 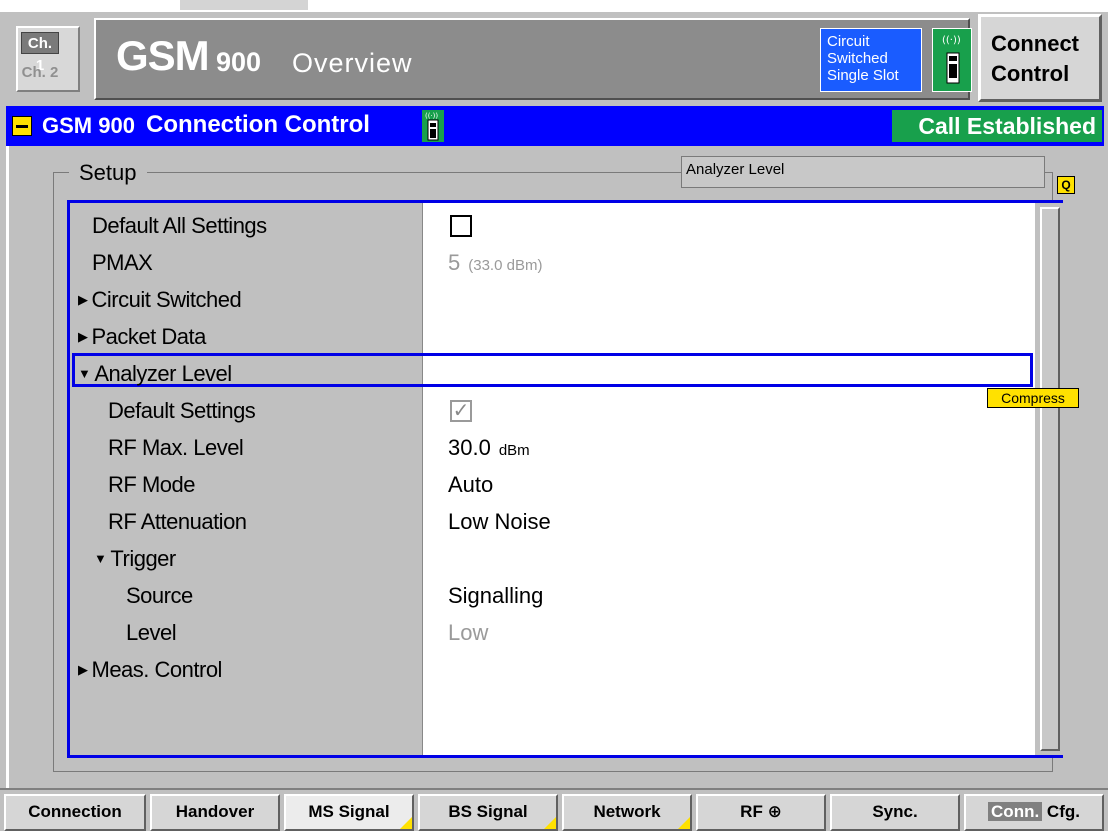 I want to click on tree-row: RF Max. Level 30.0 dBm, so click(x=552, y=447).